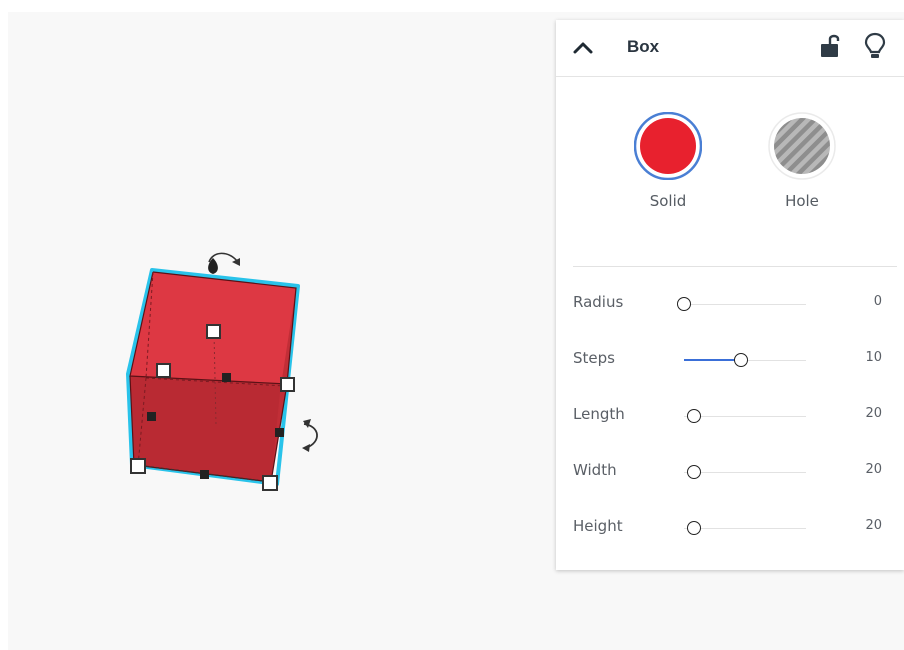  What do you see at coordinates (151, 416) in the screenshot?
I see `handle-mid-left` at bounding box center [151, 416].